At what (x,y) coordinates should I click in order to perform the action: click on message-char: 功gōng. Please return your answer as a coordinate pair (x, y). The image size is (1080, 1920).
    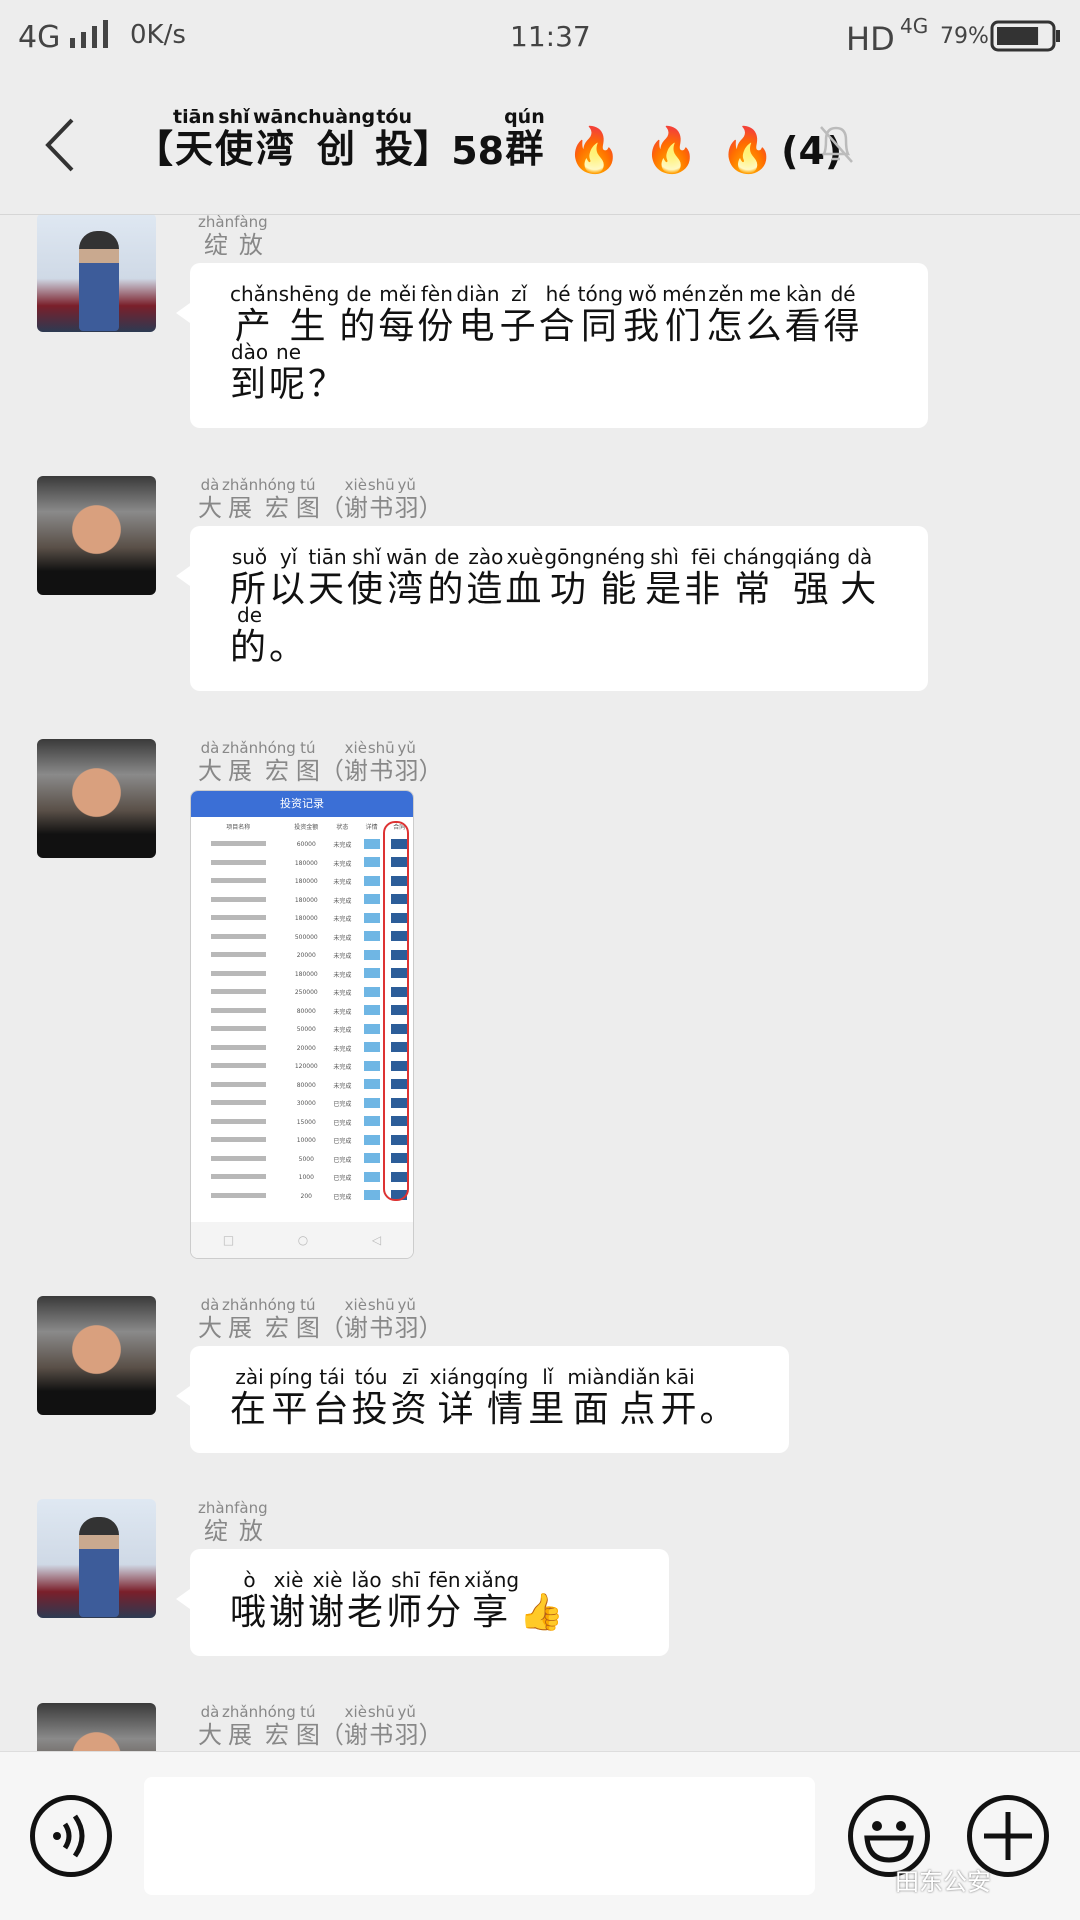
    Looking at the image, I should click on (569, 577).